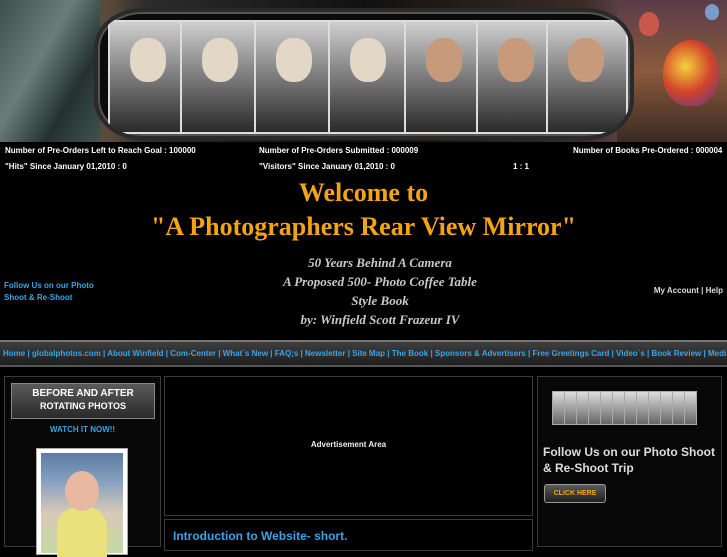 Image resolution: width=727 pixels, height=557 pixels. I want to click on before-after-heading: BEFORE AND AFTER, so click(83, 393).